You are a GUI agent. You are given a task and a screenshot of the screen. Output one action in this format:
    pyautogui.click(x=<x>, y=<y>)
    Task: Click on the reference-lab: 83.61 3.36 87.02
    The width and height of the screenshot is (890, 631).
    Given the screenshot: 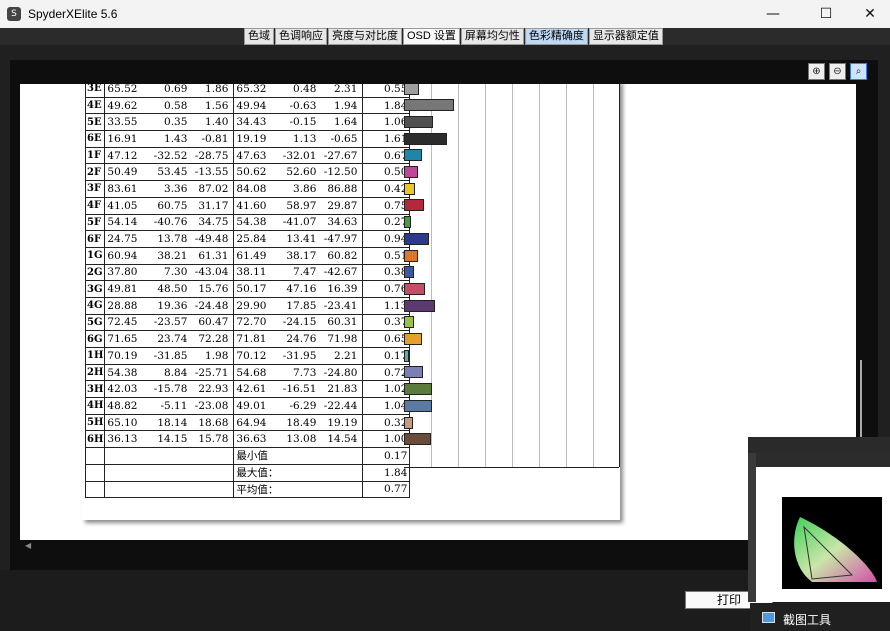 What is the action you would take?
    pyautogui.click(x=169, y=189)
    